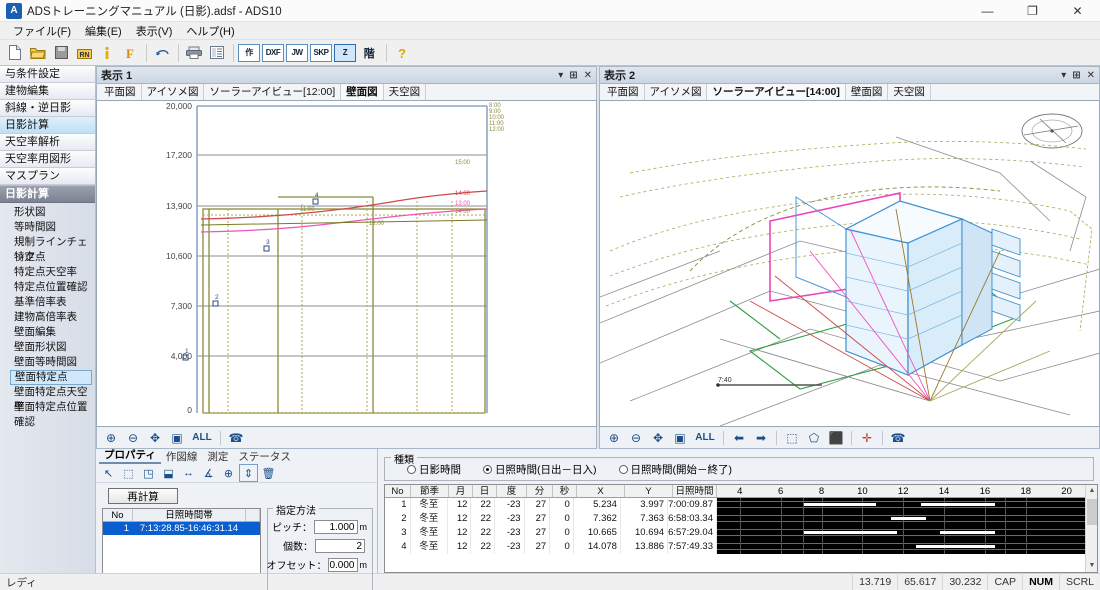  I want to click on wireframe-icon: ⬚, so click(792, 438).